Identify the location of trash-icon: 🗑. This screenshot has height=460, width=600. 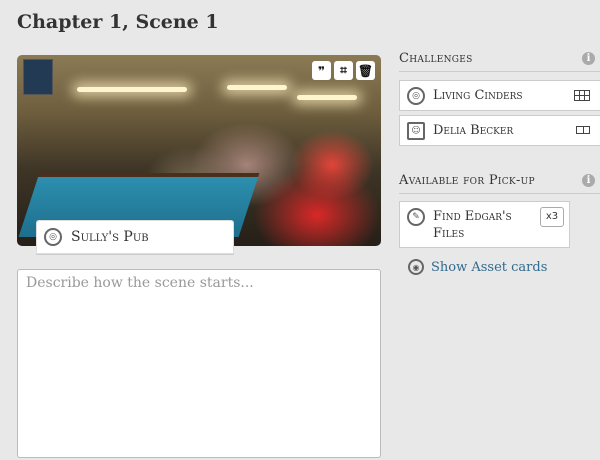
(365, 70).